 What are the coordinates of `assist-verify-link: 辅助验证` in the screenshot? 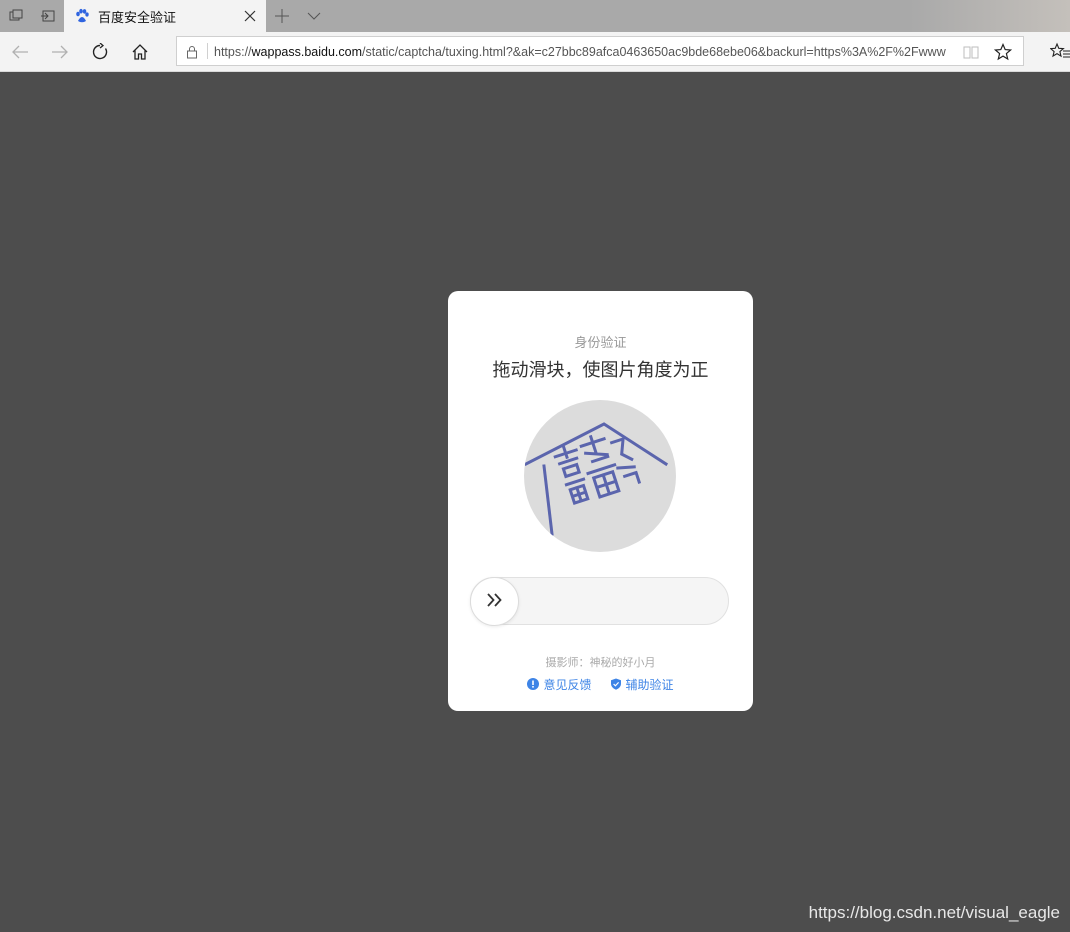 It's located at (642, 684).